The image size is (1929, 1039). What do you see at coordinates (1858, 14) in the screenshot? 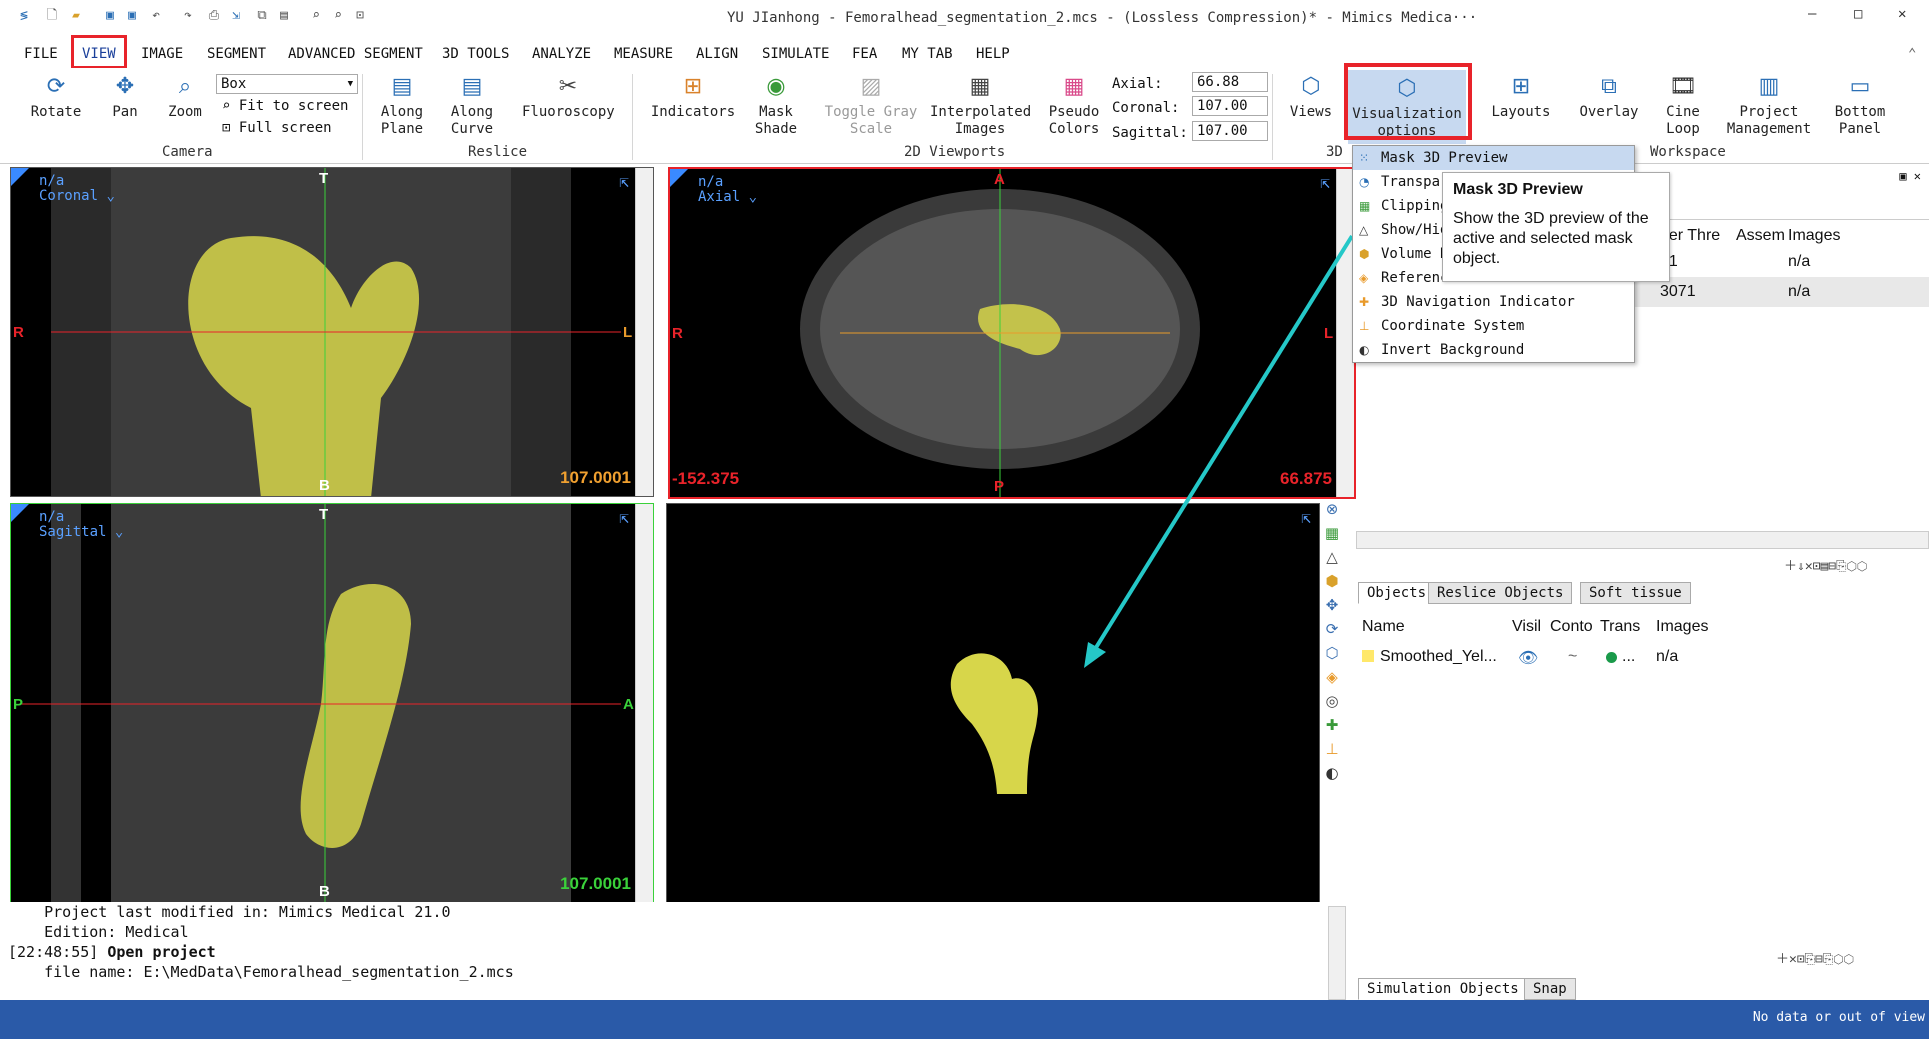
I see `maximize-button: □` at bounding box center [1858, 14].